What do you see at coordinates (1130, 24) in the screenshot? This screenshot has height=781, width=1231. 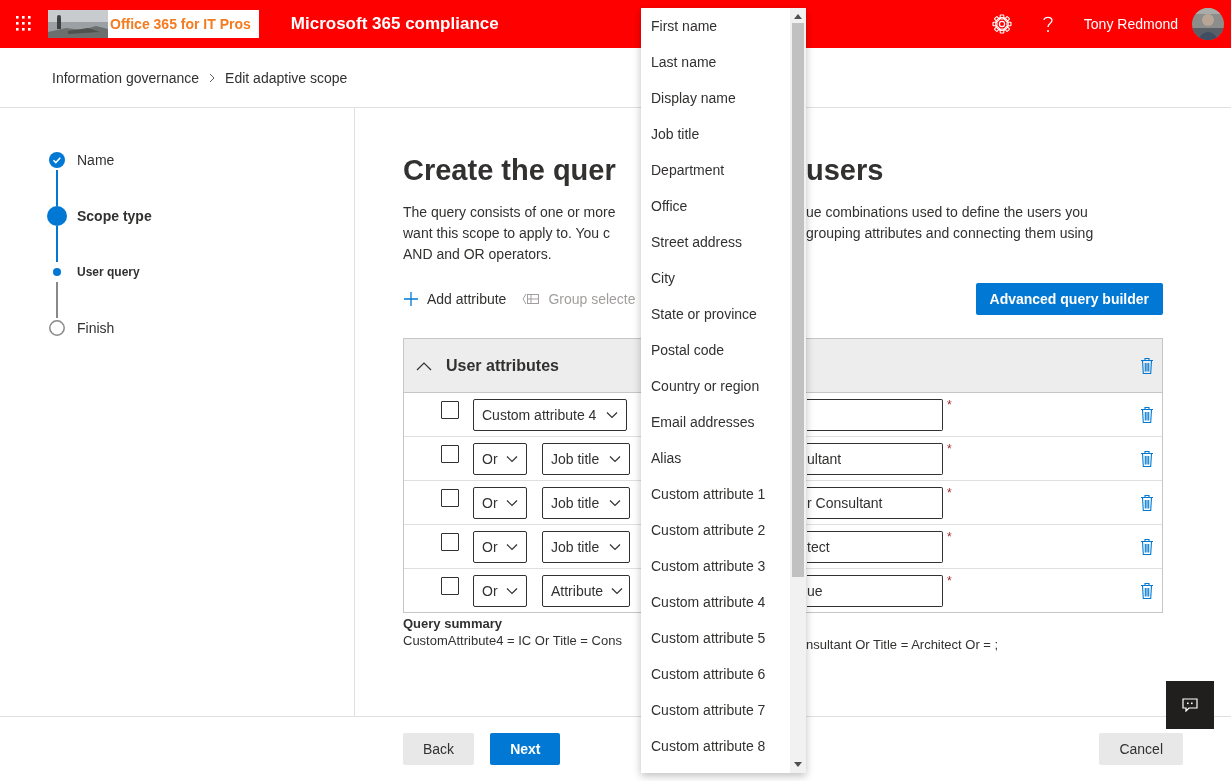 I see `user-name: Tony Redmond` at bounding box center [1130, 24].